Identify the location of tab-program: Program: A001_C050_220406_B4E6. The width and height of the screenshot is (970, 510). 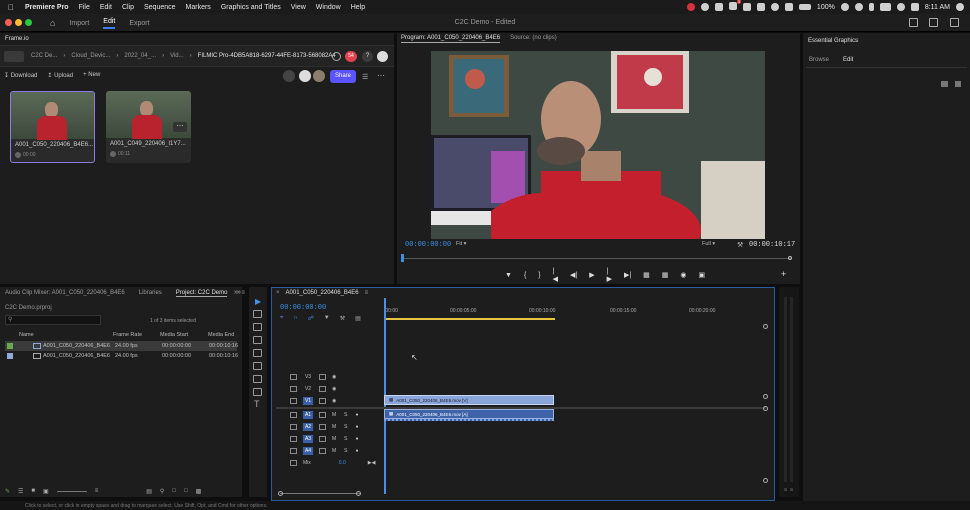
(451, 39).